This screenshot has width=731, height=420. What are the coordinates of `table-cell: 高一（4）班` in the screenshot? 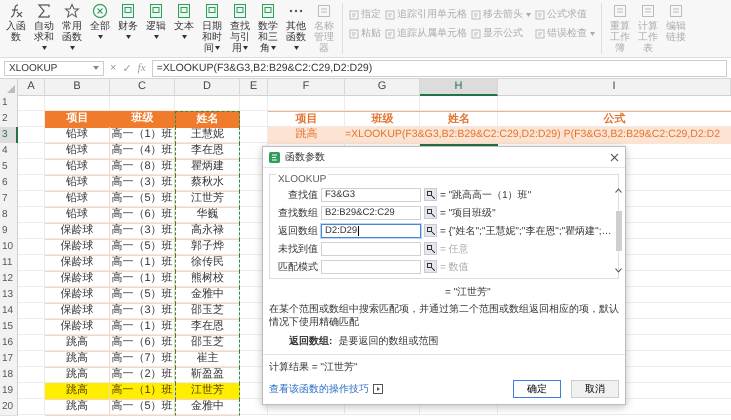 It's located at (142, 151).